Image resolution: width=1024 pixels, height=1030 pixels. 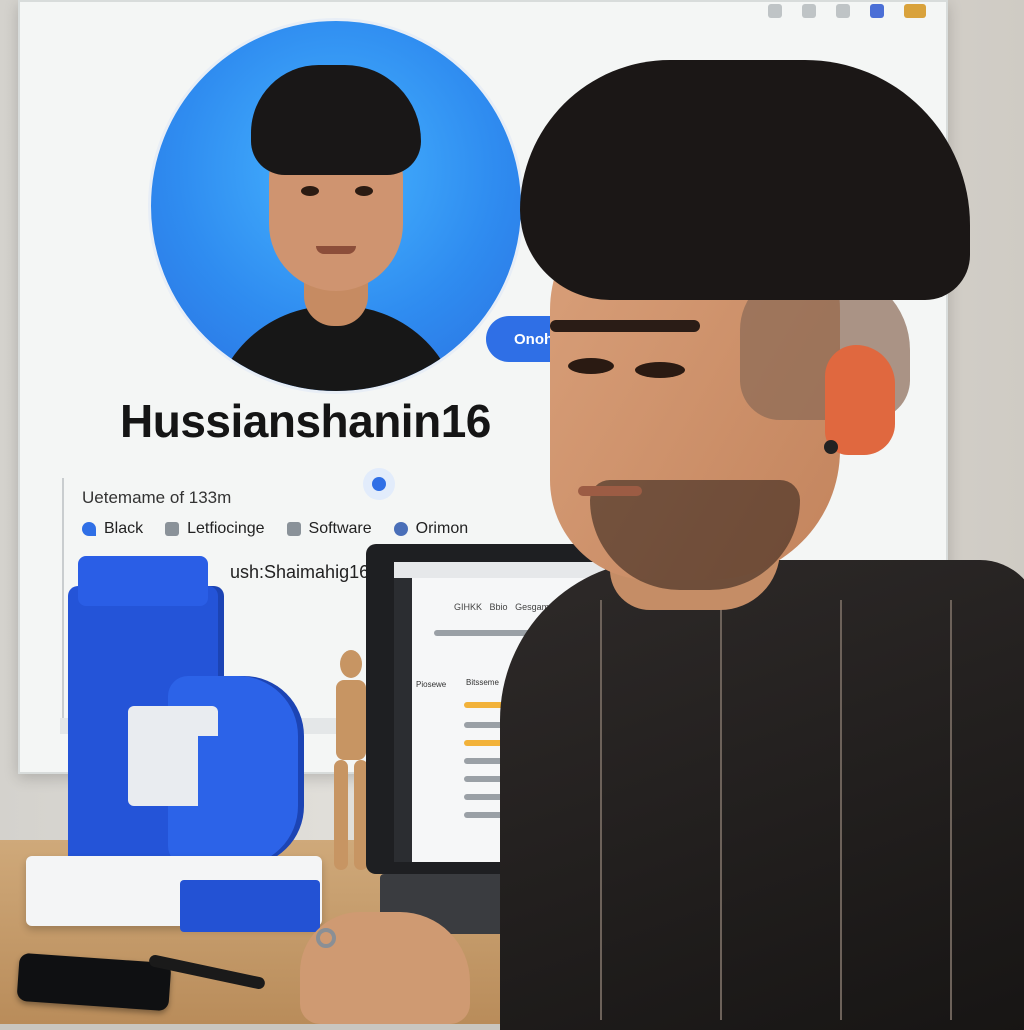 What do you see at coordinates (843, 11) in the screenshot?
I see `notification-icon` at bounding box center [843, 11].